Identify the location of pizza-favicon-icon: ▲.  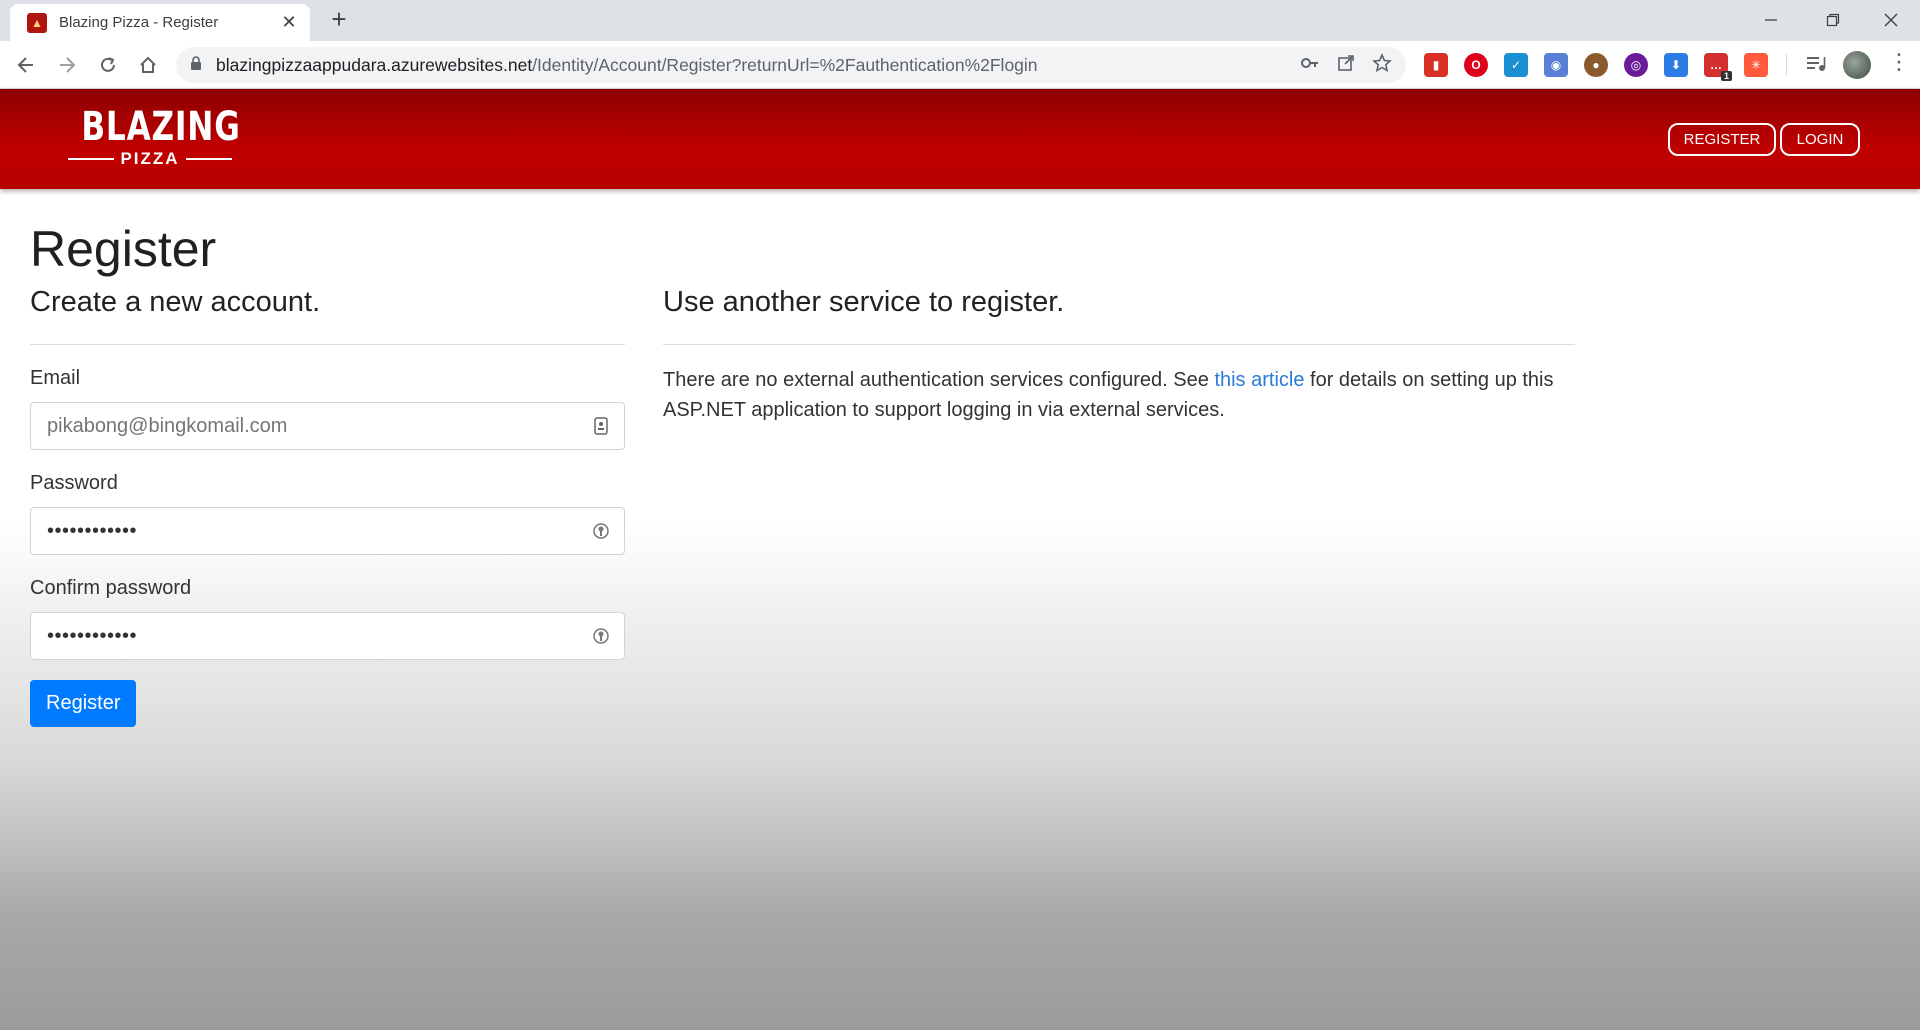
(37, 22).